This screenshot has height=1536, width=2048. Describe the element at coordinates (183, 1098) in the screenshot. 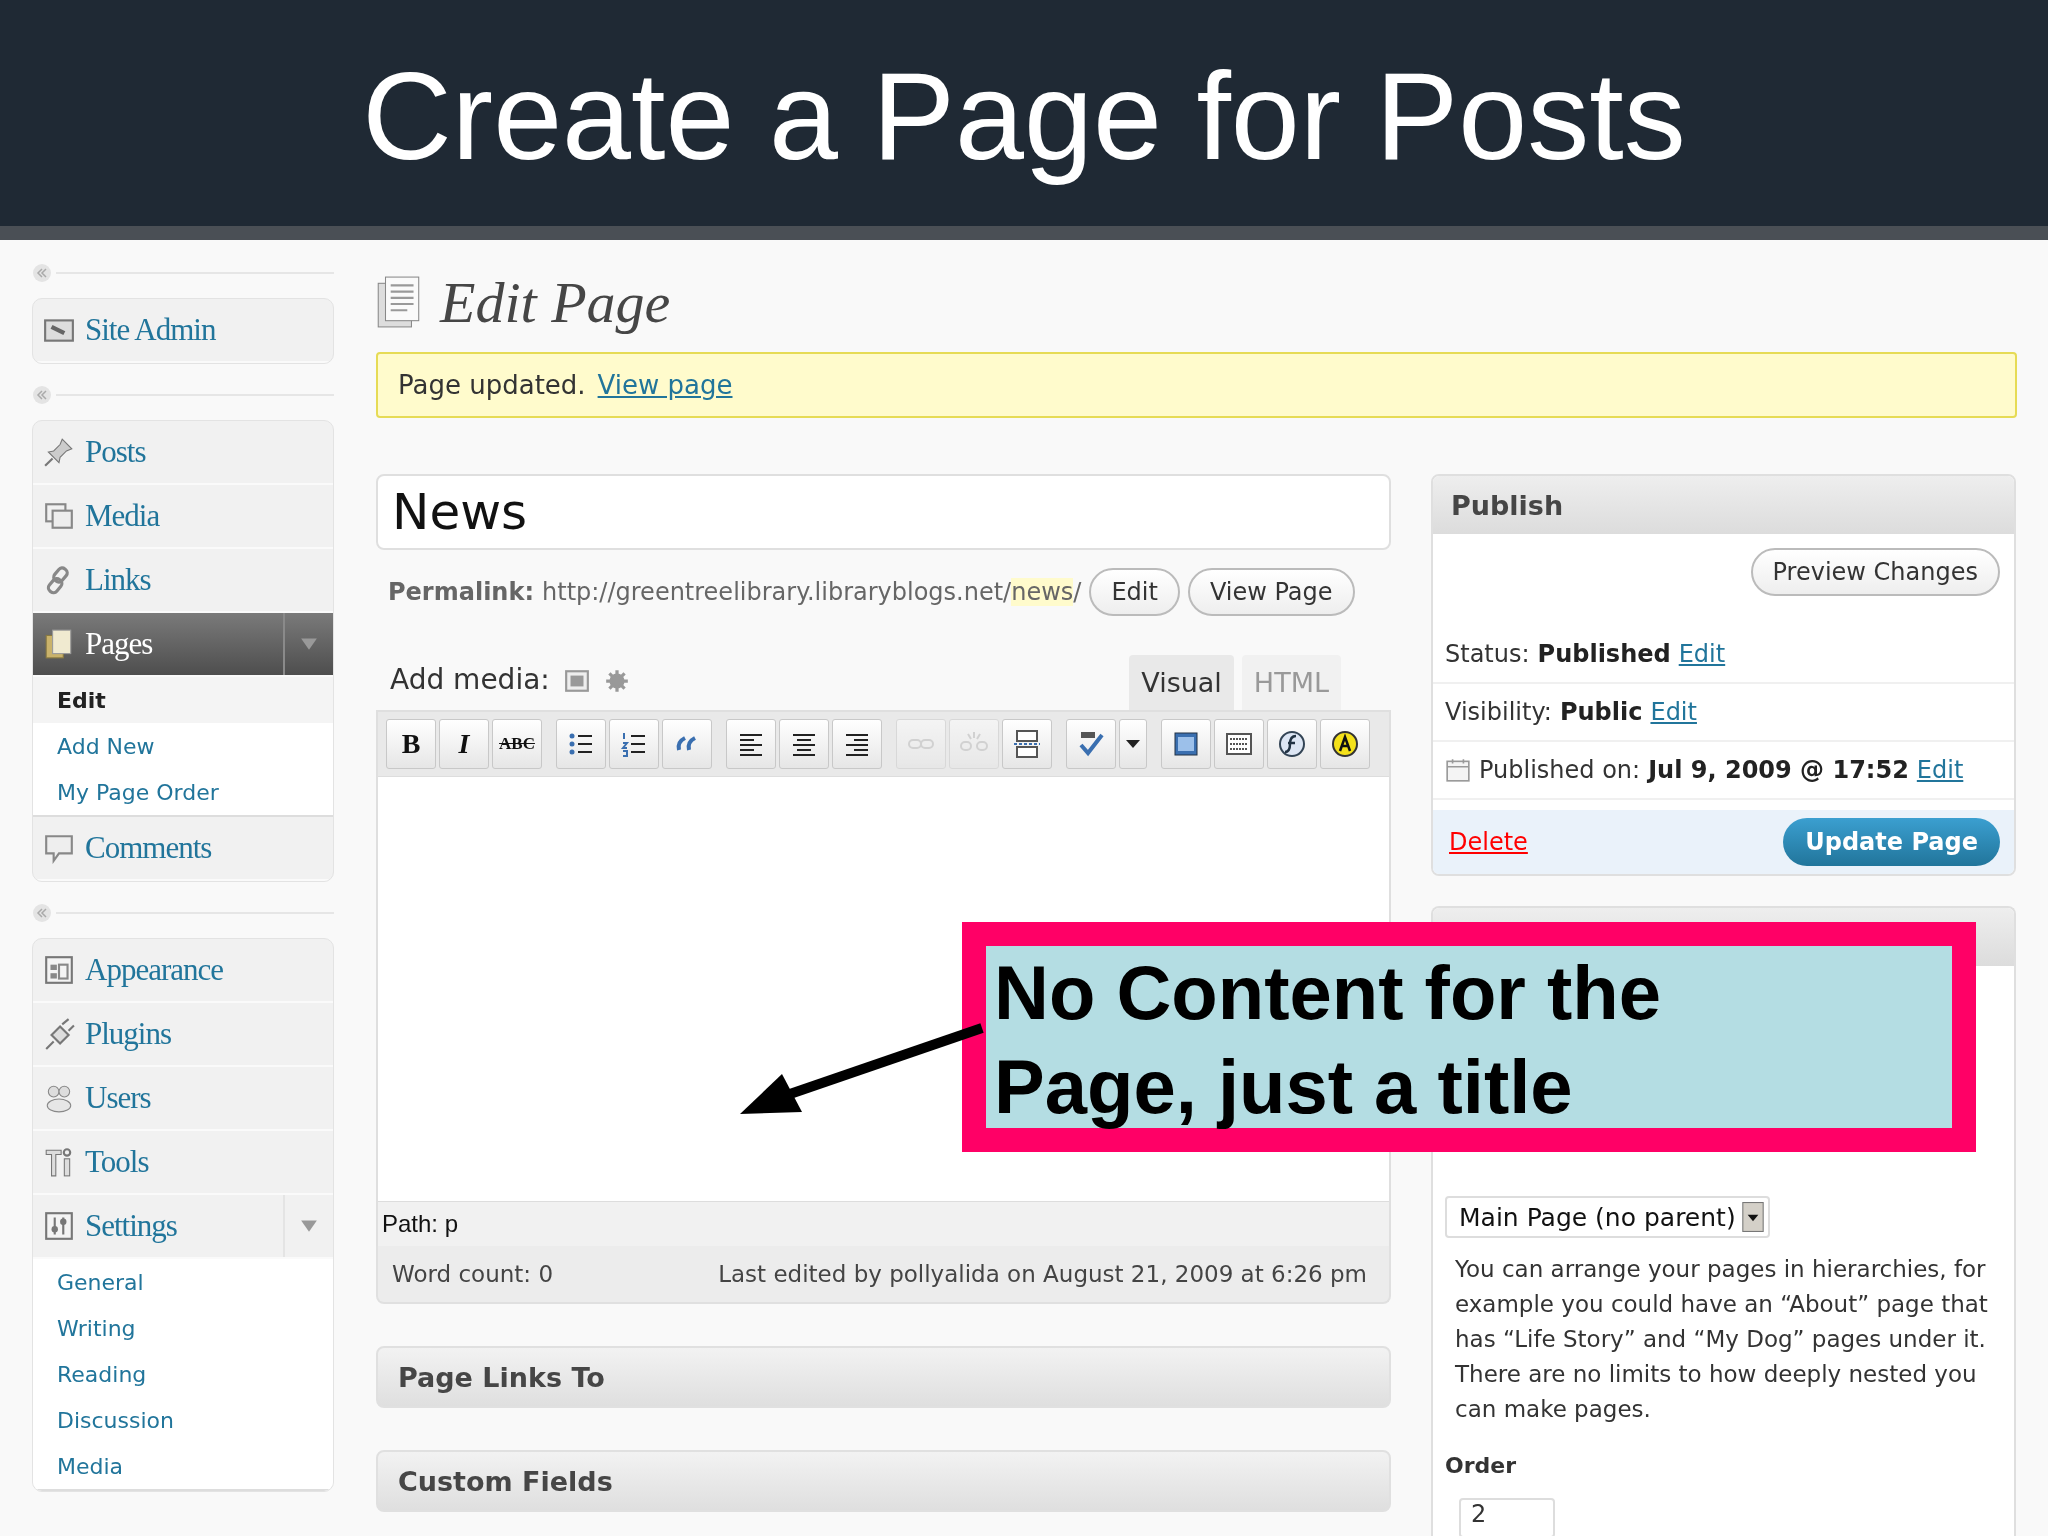

I see `menu-item: Users` at that location.